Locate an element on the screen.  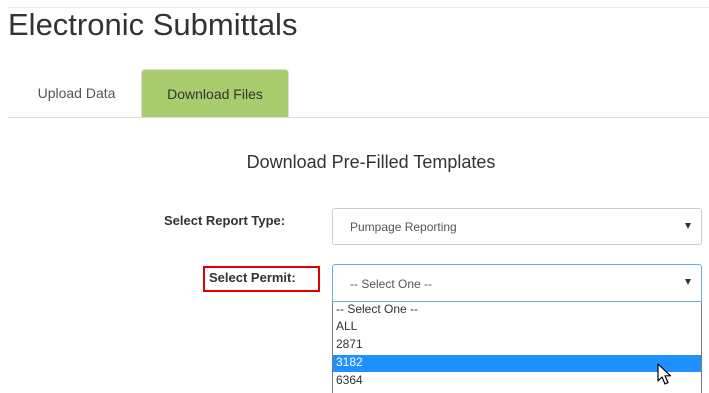
tab-bar-divider is located at coordinates (358, 117).